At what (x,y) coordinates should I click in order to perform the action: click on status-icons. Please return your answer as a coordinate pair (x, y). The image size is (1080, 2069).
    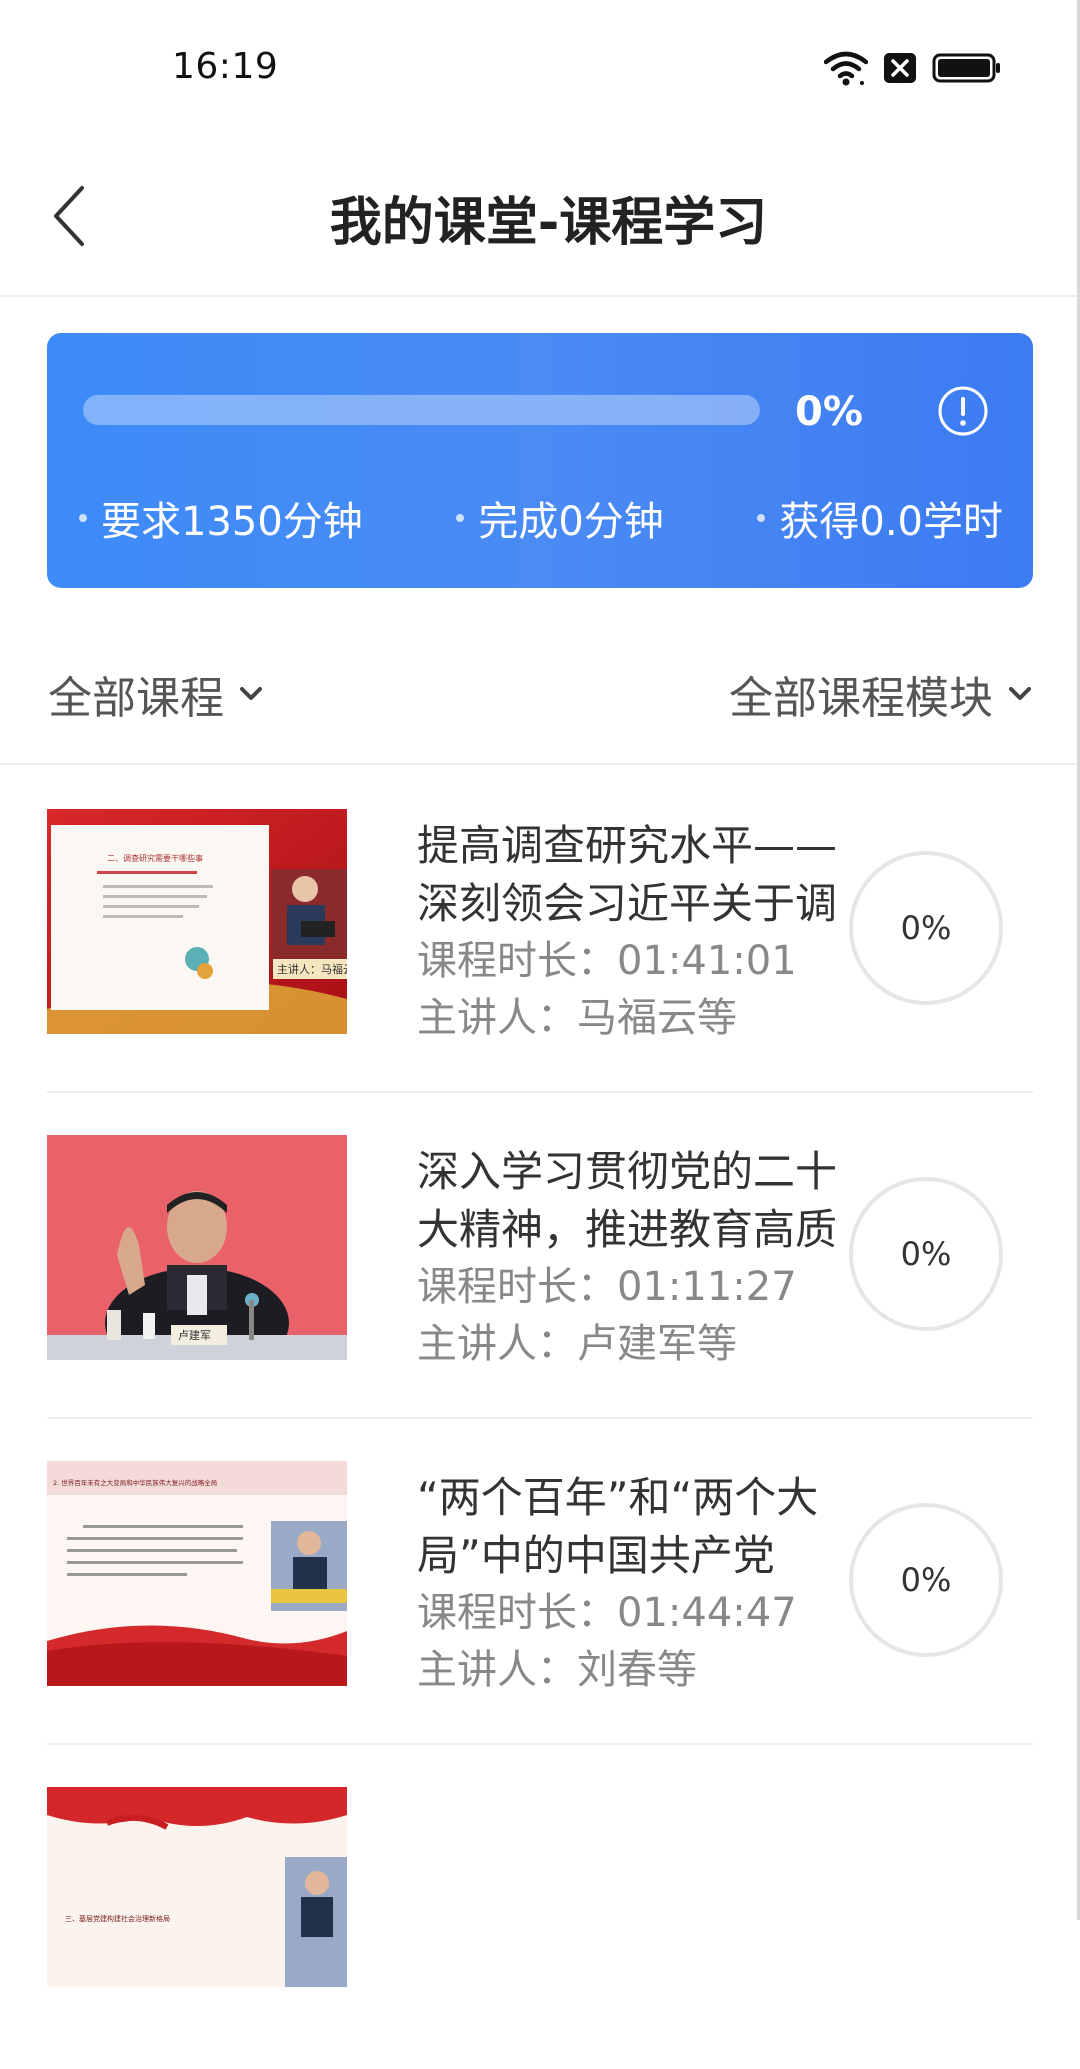
    Looking at the image, I should click on (913, 68).